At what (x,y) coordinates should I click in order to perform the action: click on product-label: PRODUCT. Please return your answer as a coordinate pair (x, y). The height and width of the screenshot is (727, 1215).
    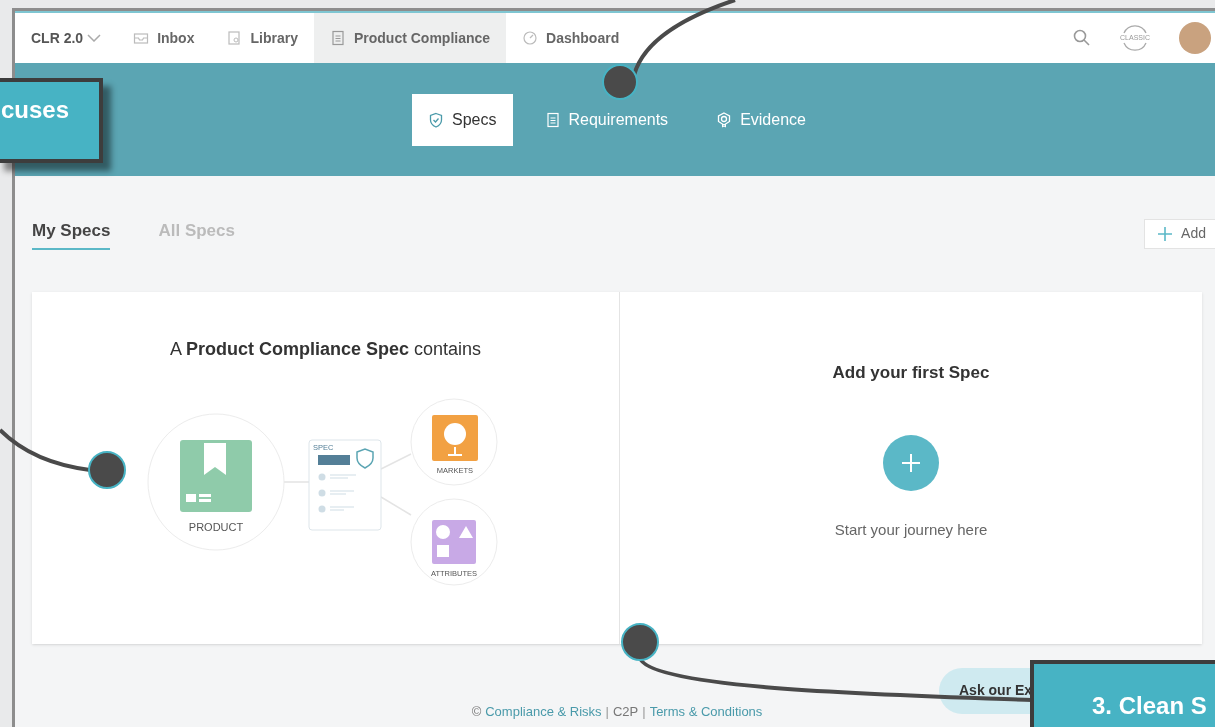
    Looking at the image, I should click on (215, 526).